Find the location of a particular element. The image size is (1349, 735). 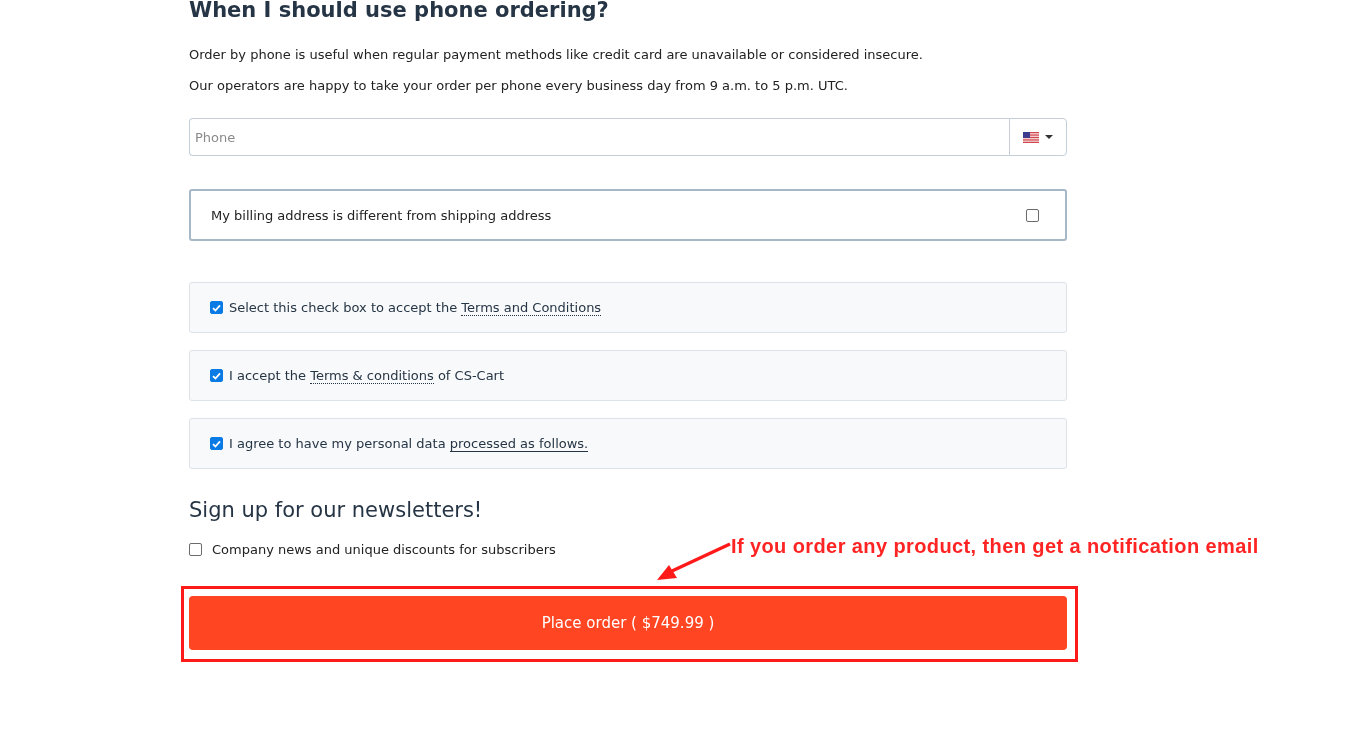

info-paragraph: Order by phone is useful when regular payment methods like credit card are unavailable or considered insecure. is located at coordinates (556, 55).